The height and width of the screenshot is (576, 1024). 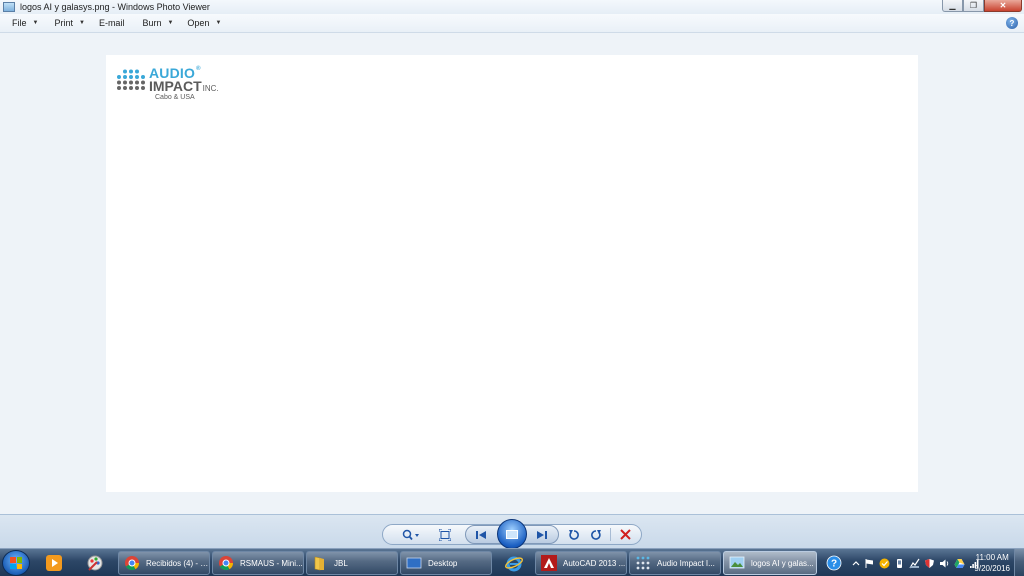 I want to click on help-support-icon: ?, so click(x=834, y=563).